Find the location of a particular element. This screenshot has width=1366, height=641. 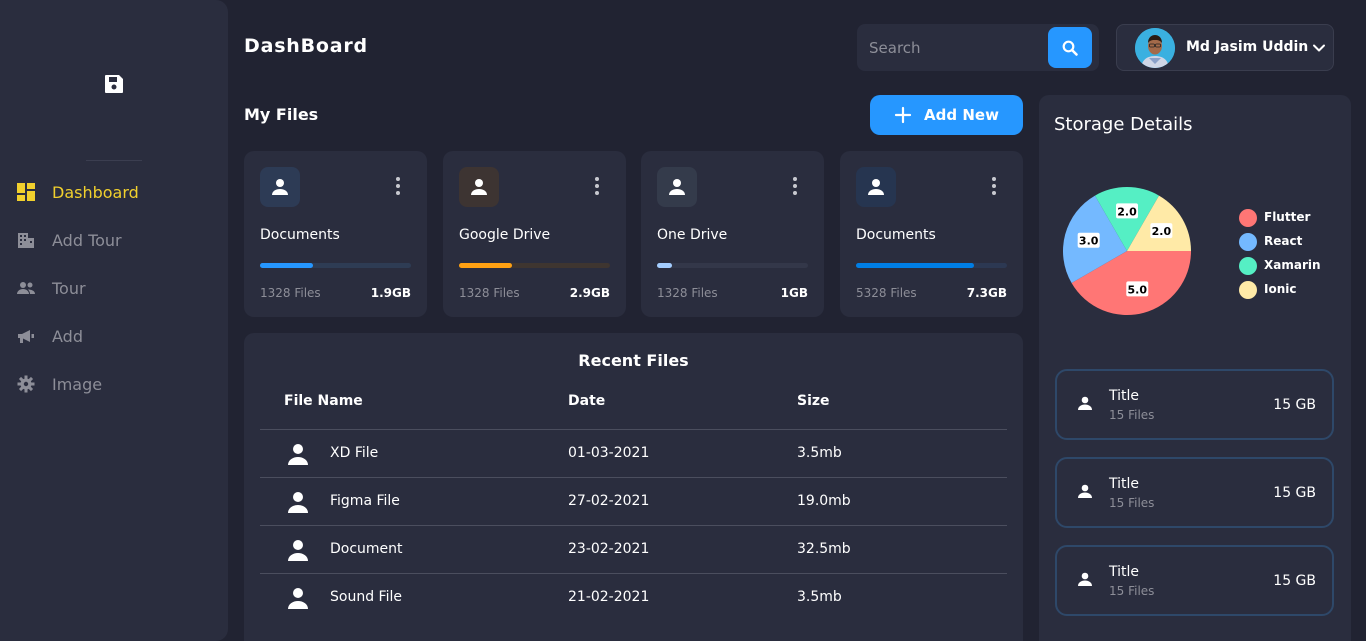

table-row: Document 23-02-2021 32.5mb is located at coordinates (633, 549).